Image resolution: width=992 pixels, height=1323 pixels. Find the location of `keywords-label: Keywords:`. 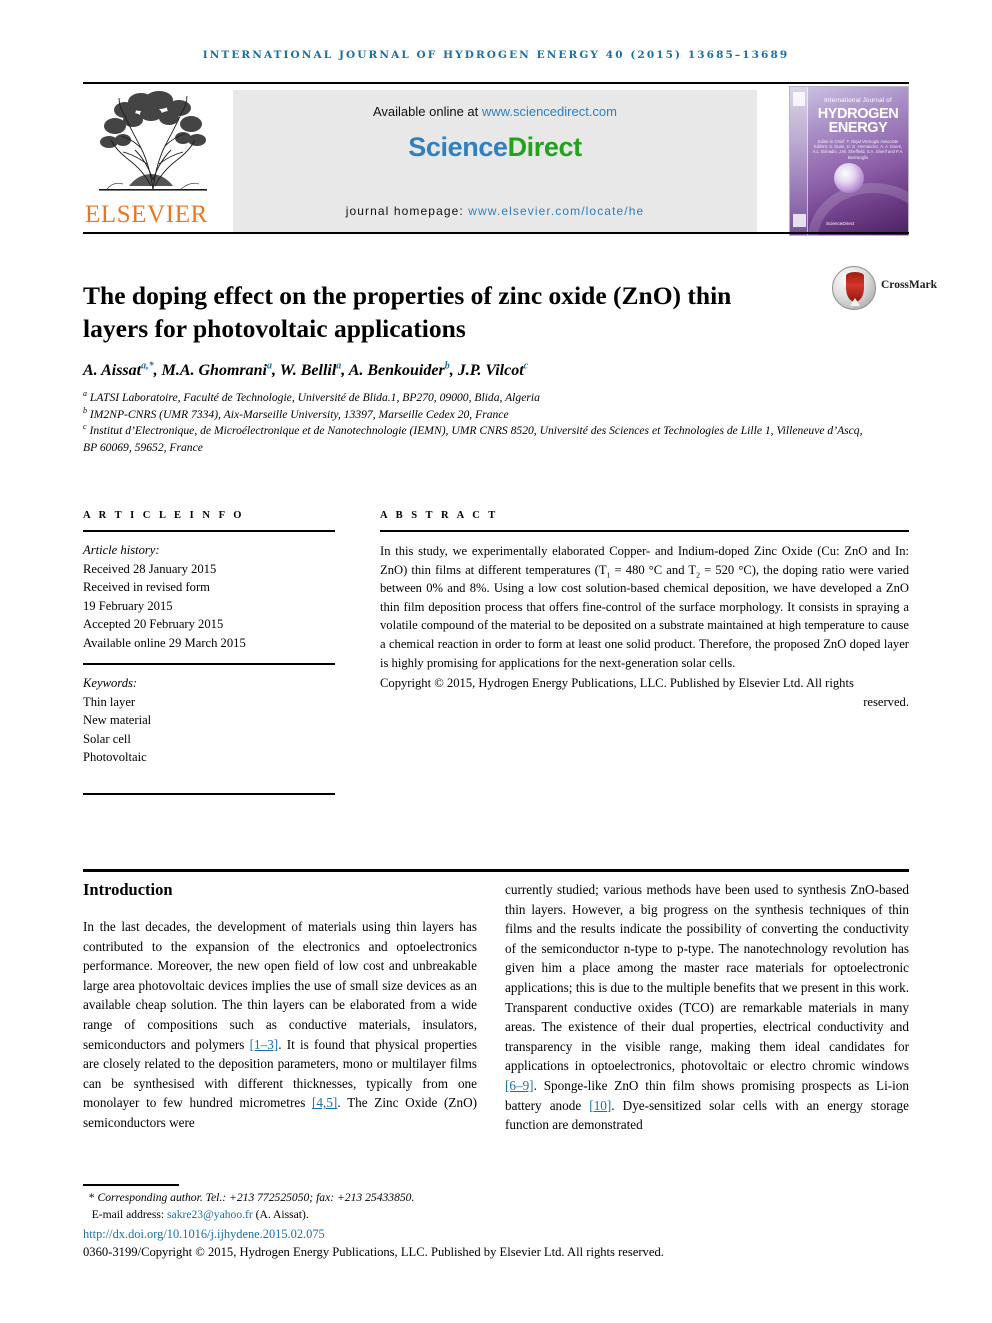

keywords-label: Keywords: is located at coordinates (110, 683).